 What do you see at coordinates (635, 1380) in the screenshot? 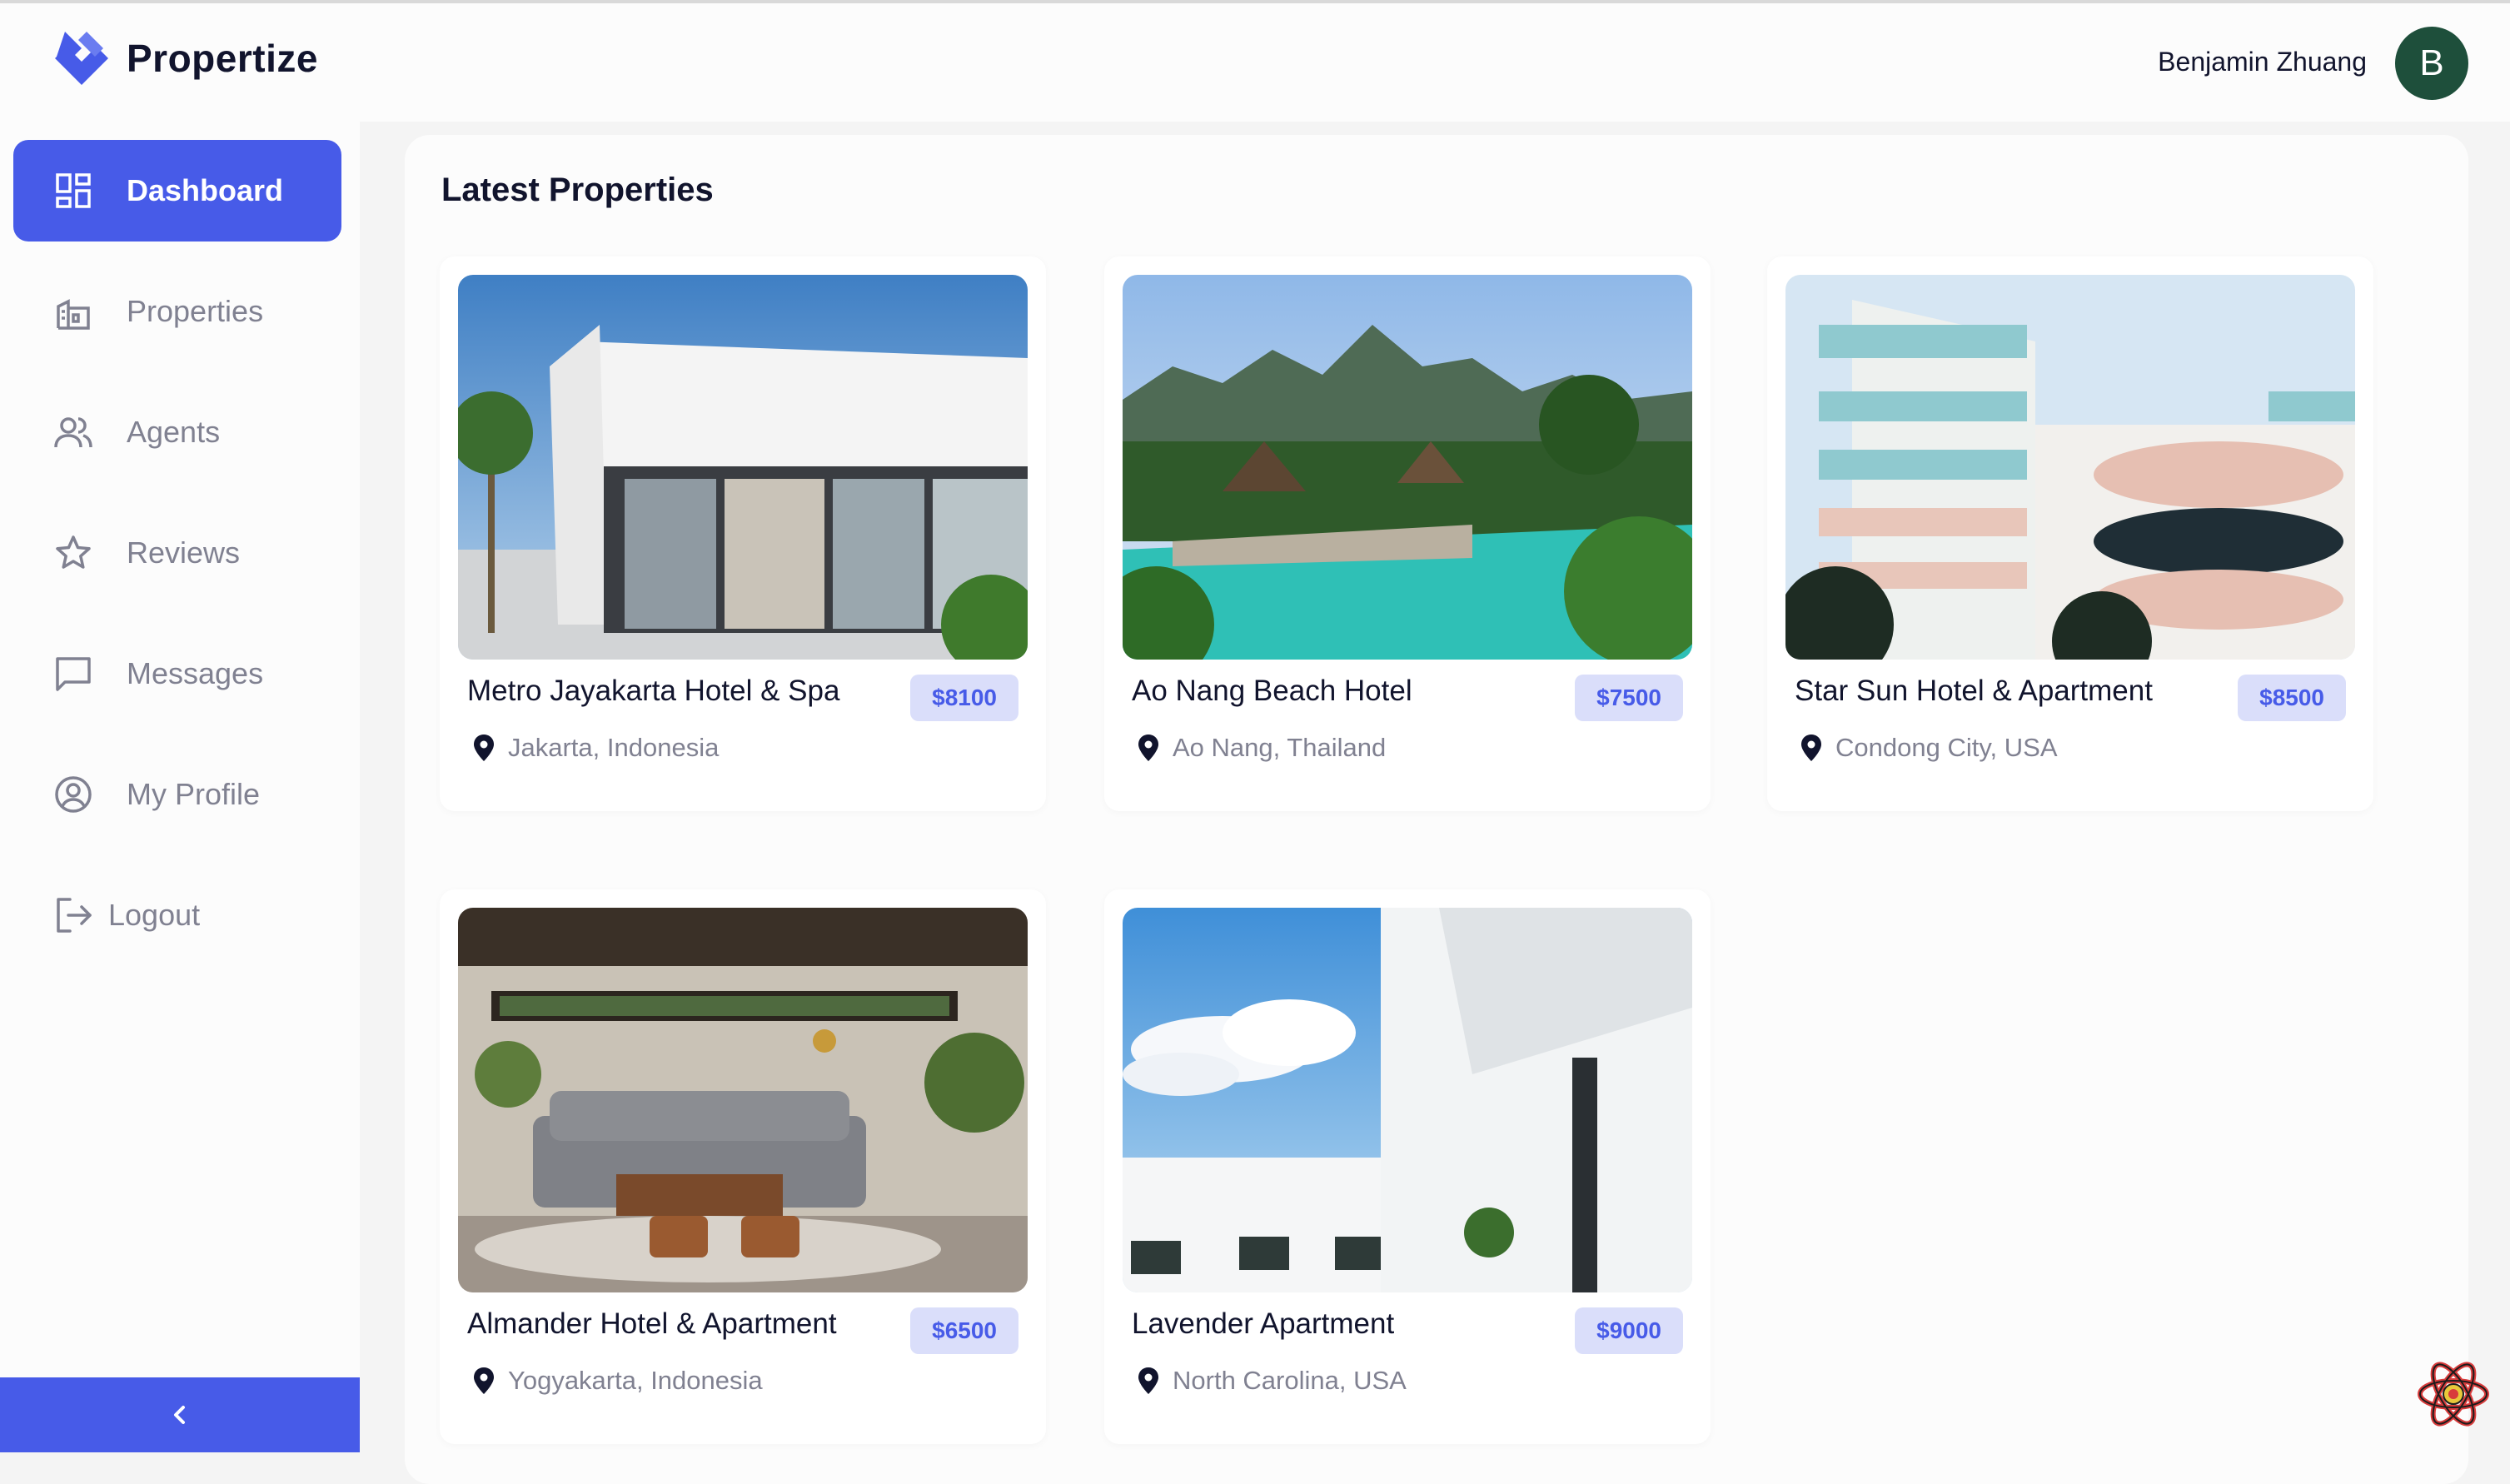
I see `location-text: Yogyakarta, Indonesia` at bounding box center [635, 1380].